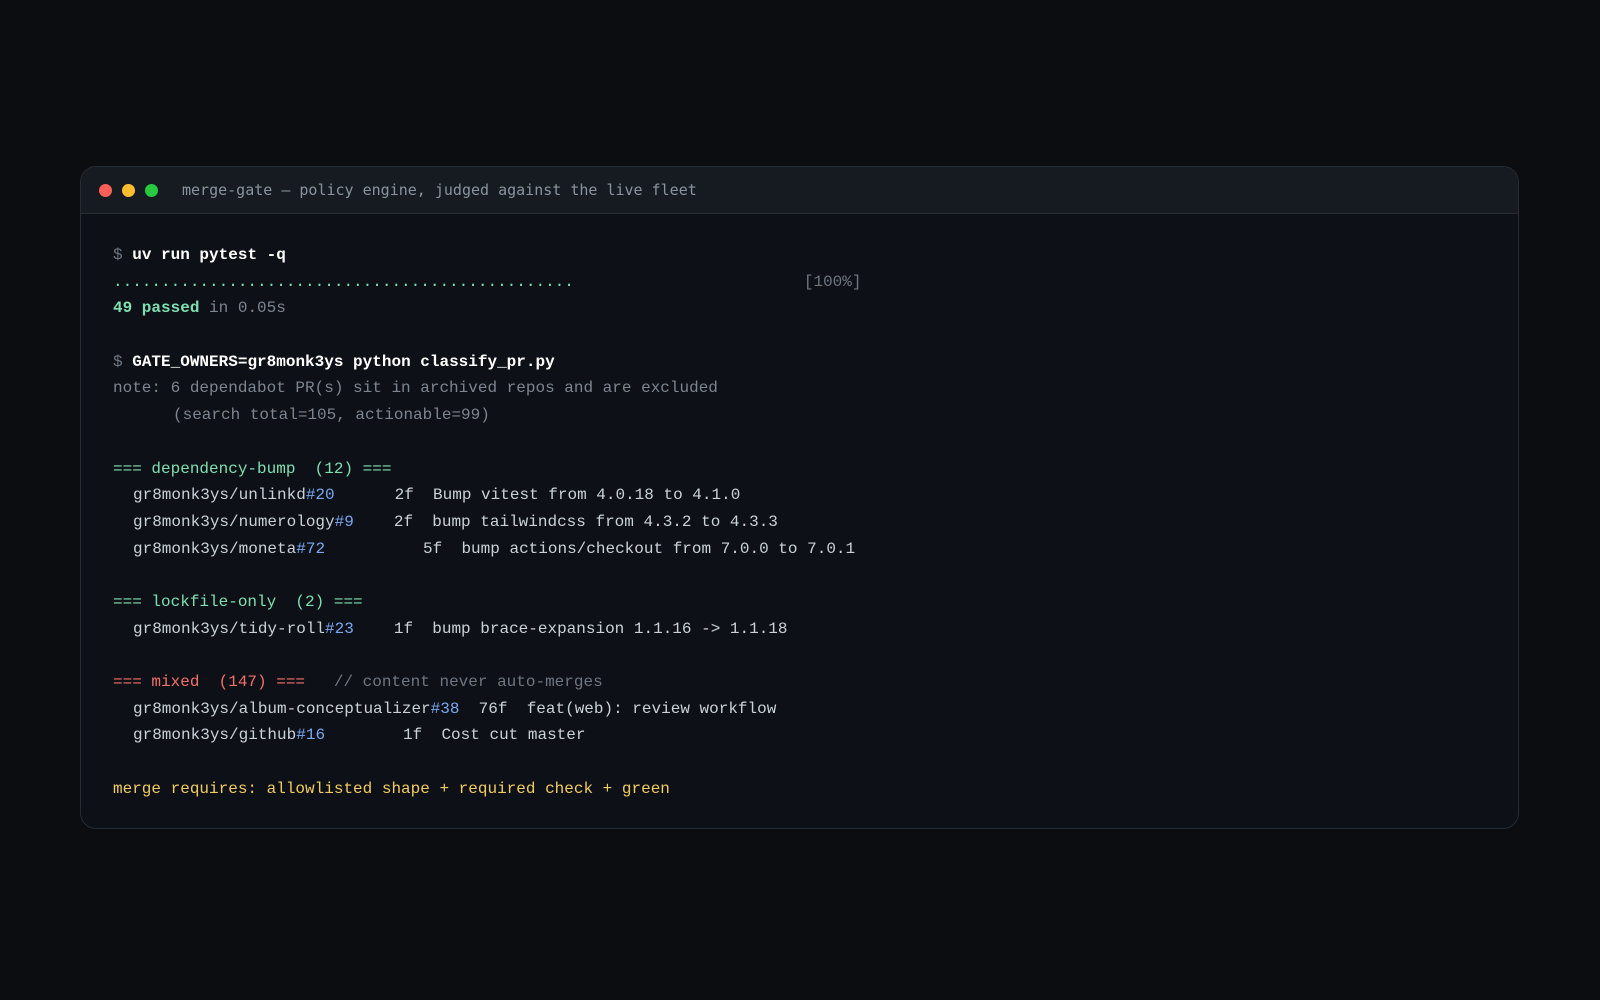 The image size is (1600, 1000). I want to click on close-window-button, so click(105, 190).